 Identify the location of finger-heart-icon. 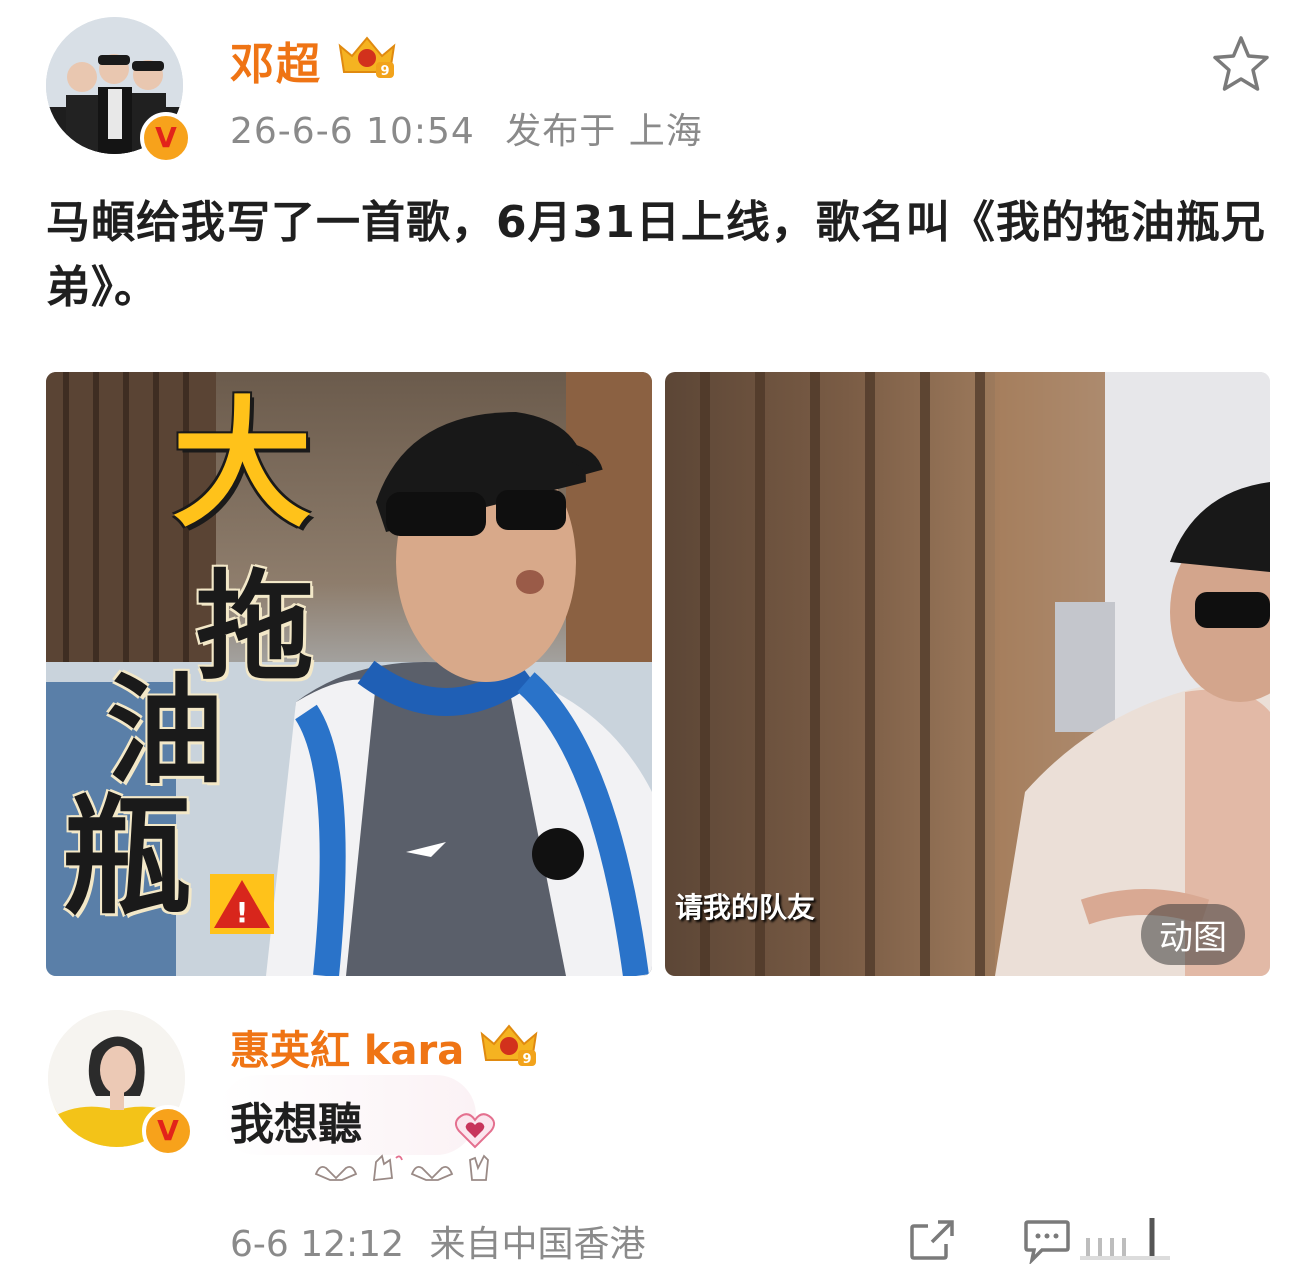
(382, 1168).